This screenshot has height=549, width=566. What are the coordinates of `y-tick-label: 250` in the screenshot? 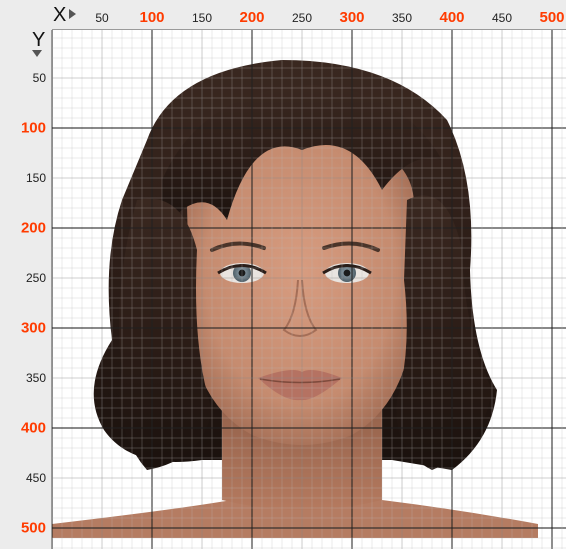 It's located at (35, 278).